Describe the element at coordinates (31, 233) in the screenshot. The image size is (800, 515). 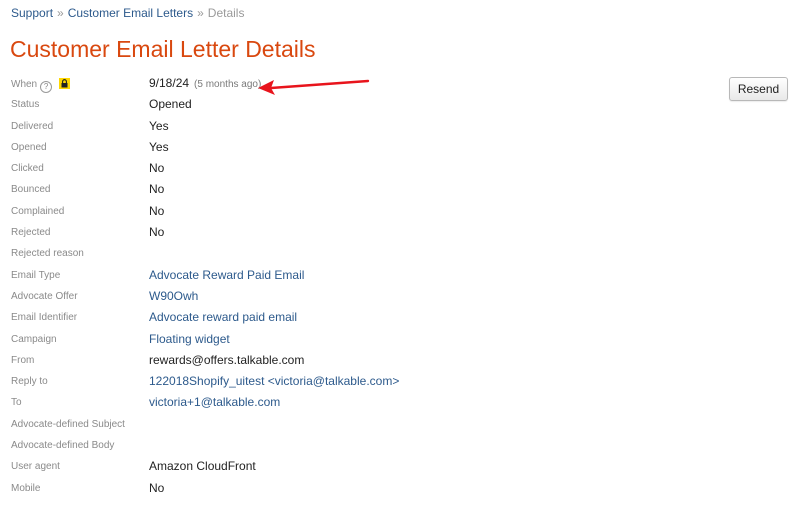
I see `rejected-label: Rejected` at that location.